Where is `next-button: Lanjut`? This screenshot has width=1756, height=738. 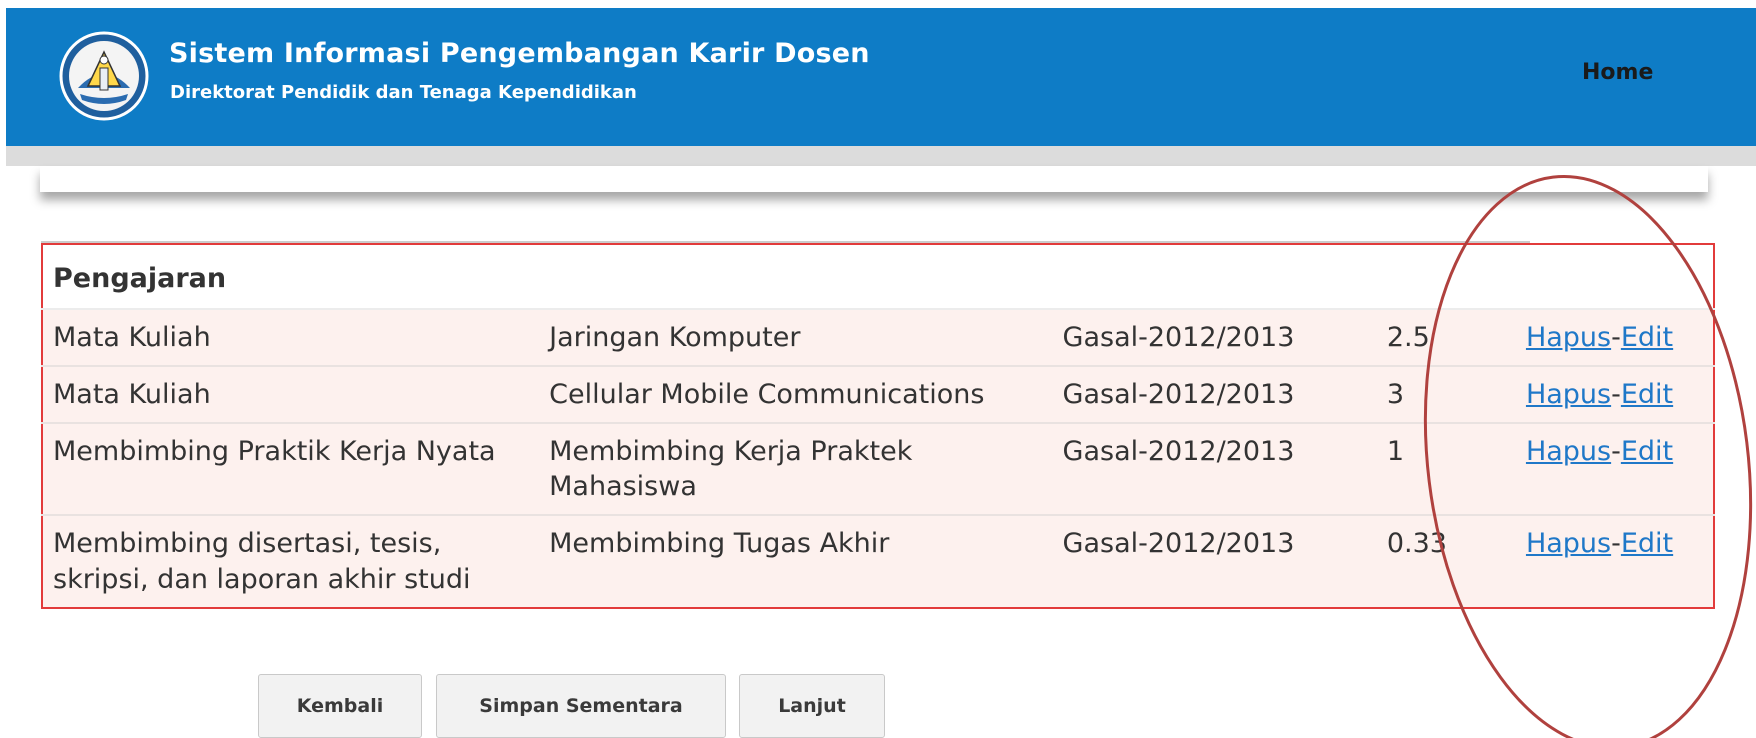 next-button: Lanjut is located at coordinates (812, 706).